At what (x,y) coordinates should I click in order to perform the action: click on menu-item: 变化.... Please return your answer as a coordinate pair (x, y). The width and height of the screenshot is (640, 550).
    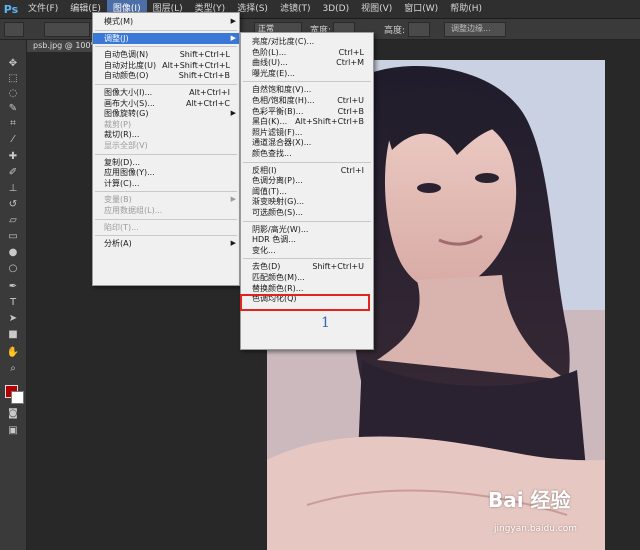
    Looking at the image, I should click on (307, 250).